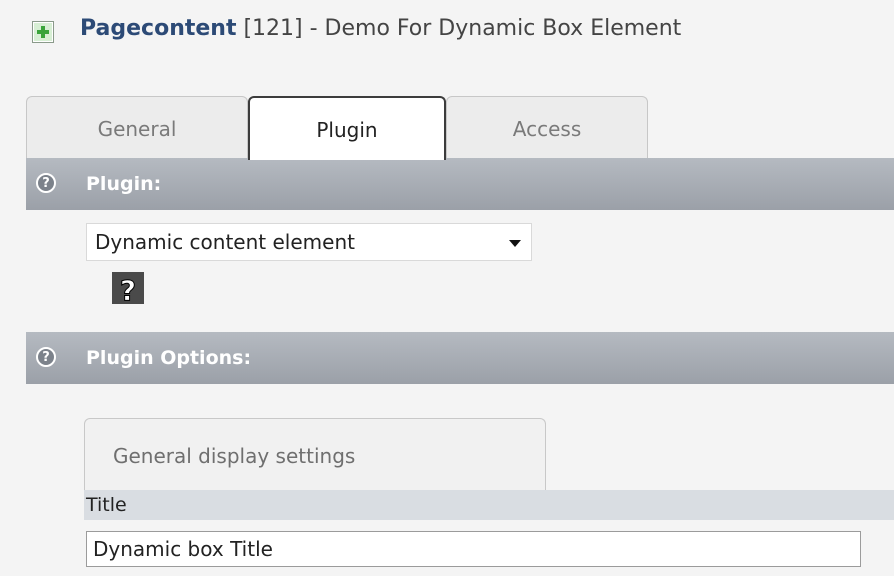 This screenshot has height=576, width=894. What do you see at coordinates (347, 128) in the screenshot?
I see `tab-plugin: Plugin` at bounding box center [347, 128].